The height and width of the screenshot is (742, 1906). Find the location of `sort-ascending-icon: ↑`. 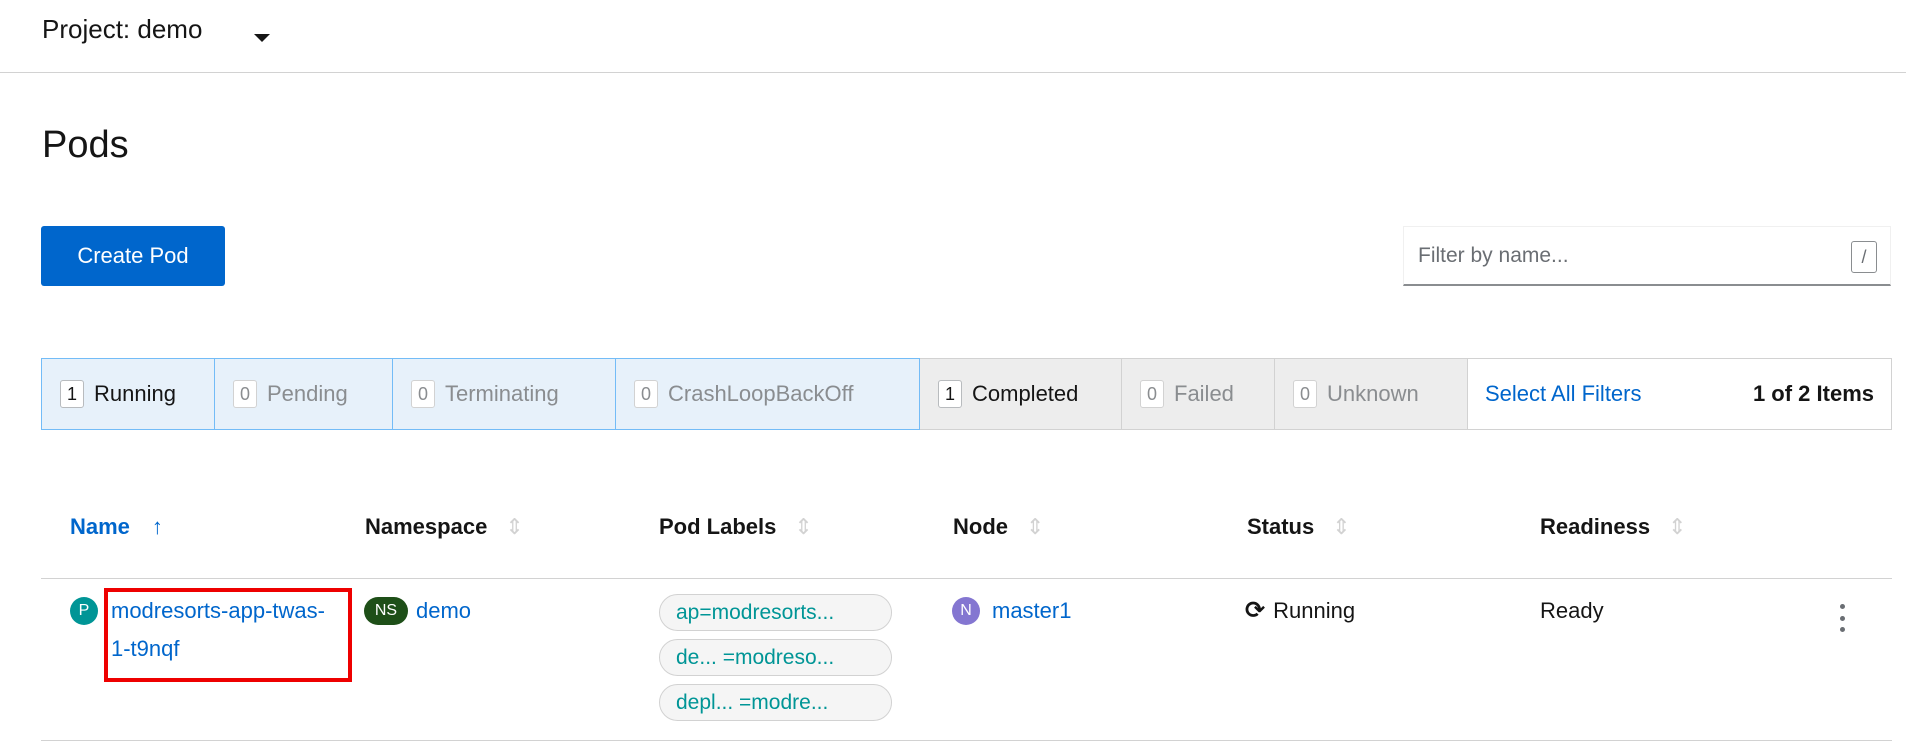

sort-ascending-icon: ↑ is located at coordinates (157, 526).